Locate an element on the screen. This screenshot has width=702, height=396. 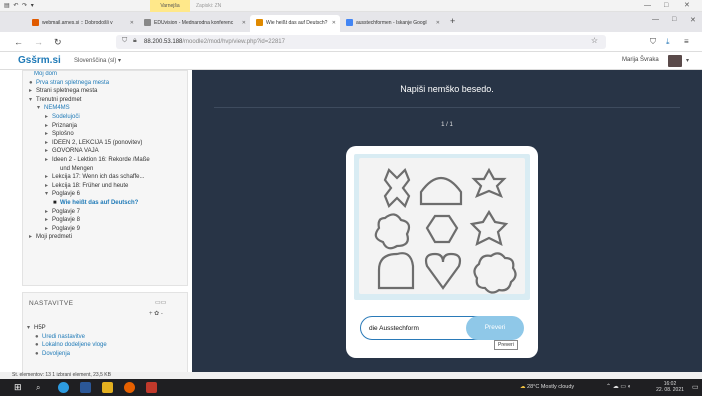
dock-block-icon: ▭▭ is located at coordinates (160, 302).